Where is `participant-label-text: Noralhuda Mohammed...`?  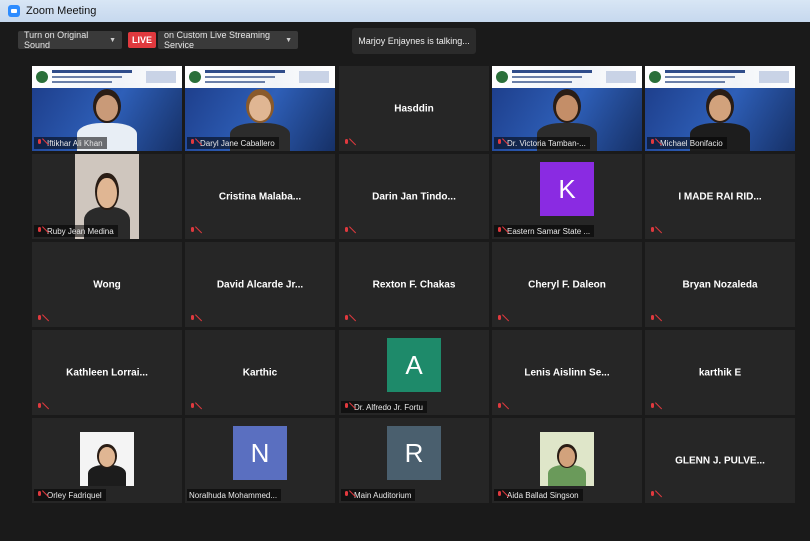
participant-label-text: Noralhuda Mohammed... is located at coordinates (233, 495).